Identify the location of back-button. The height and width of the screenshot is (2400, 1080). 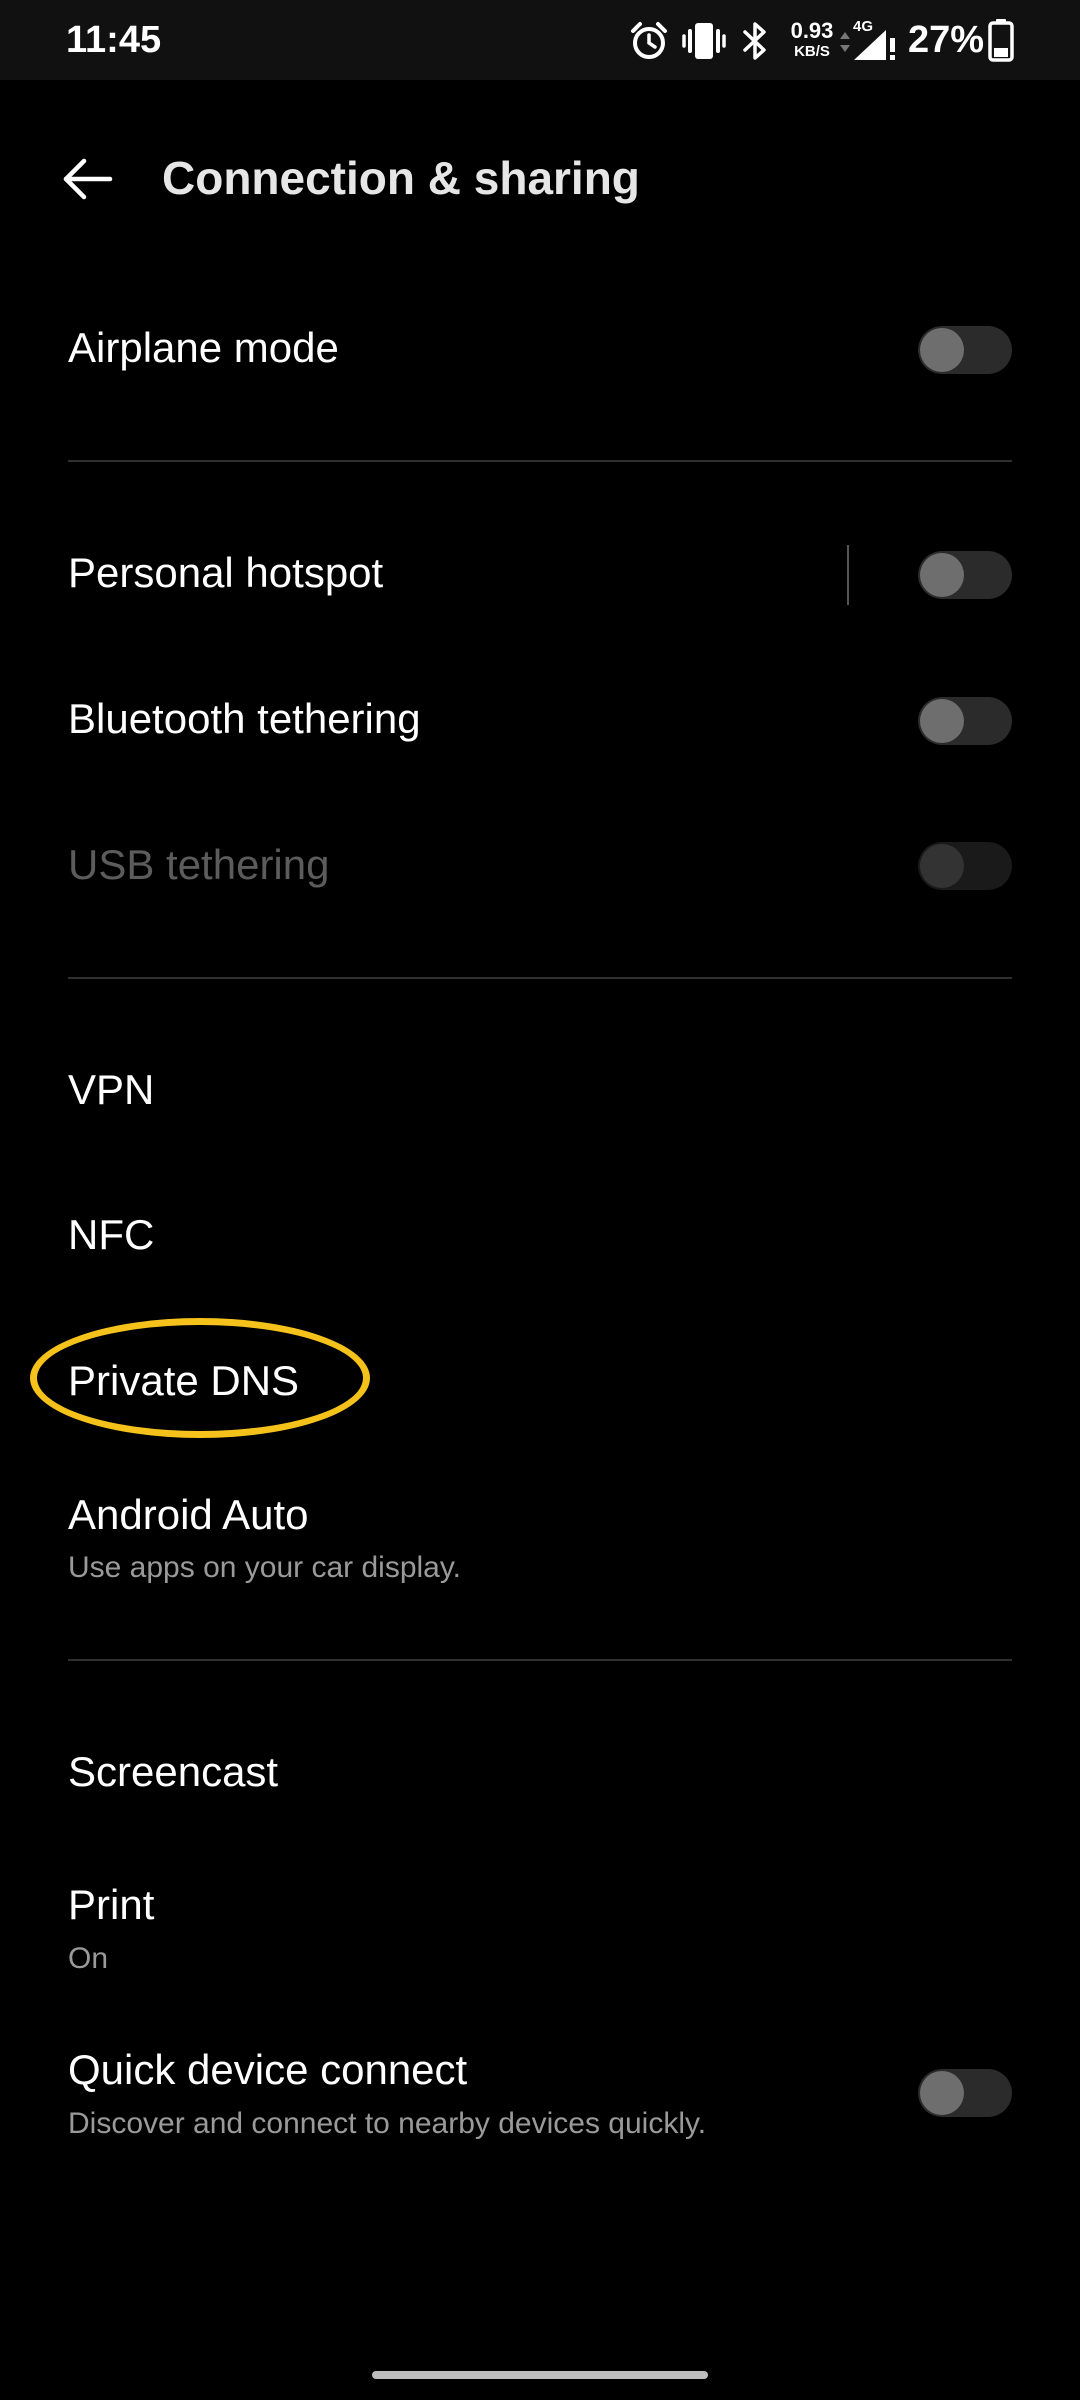
(90, 178).